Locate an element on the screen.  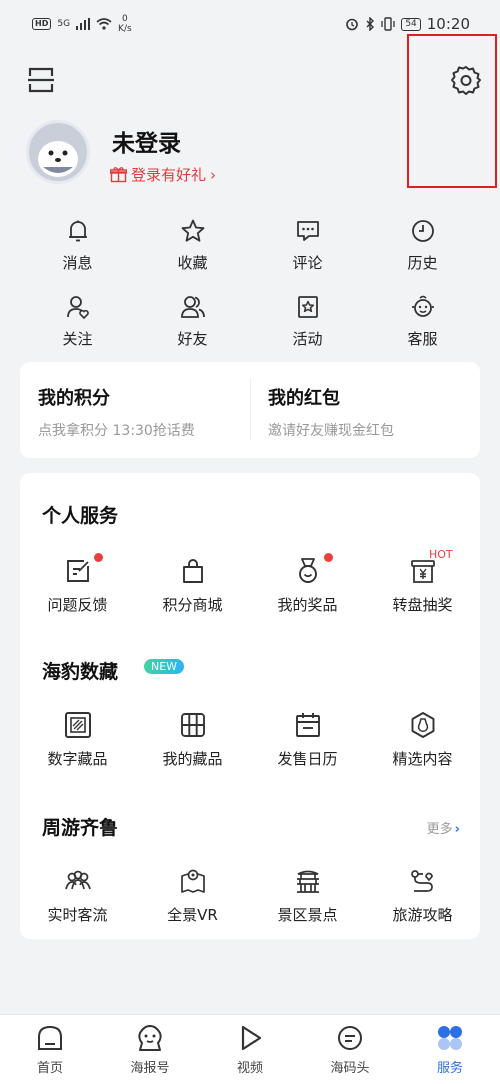
comment-icon is located at coordinates (307, 231).